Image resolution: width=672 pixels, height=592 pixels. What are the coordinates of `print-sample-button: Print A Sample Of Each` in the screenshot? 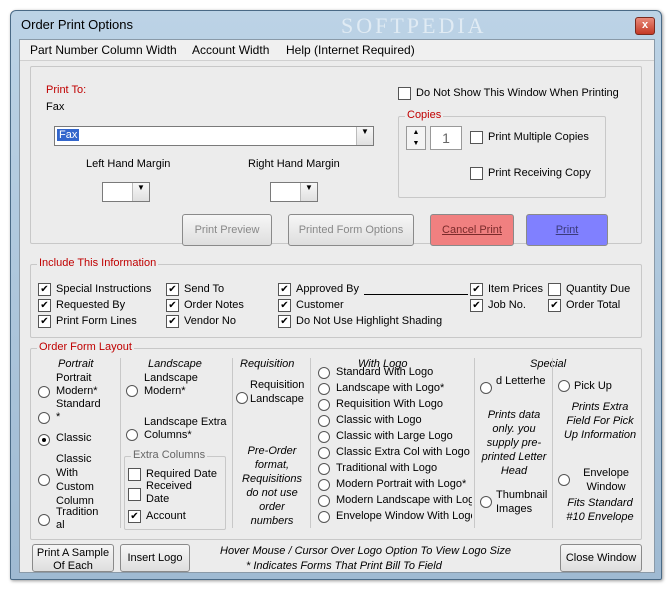 It's located at (73, 558).